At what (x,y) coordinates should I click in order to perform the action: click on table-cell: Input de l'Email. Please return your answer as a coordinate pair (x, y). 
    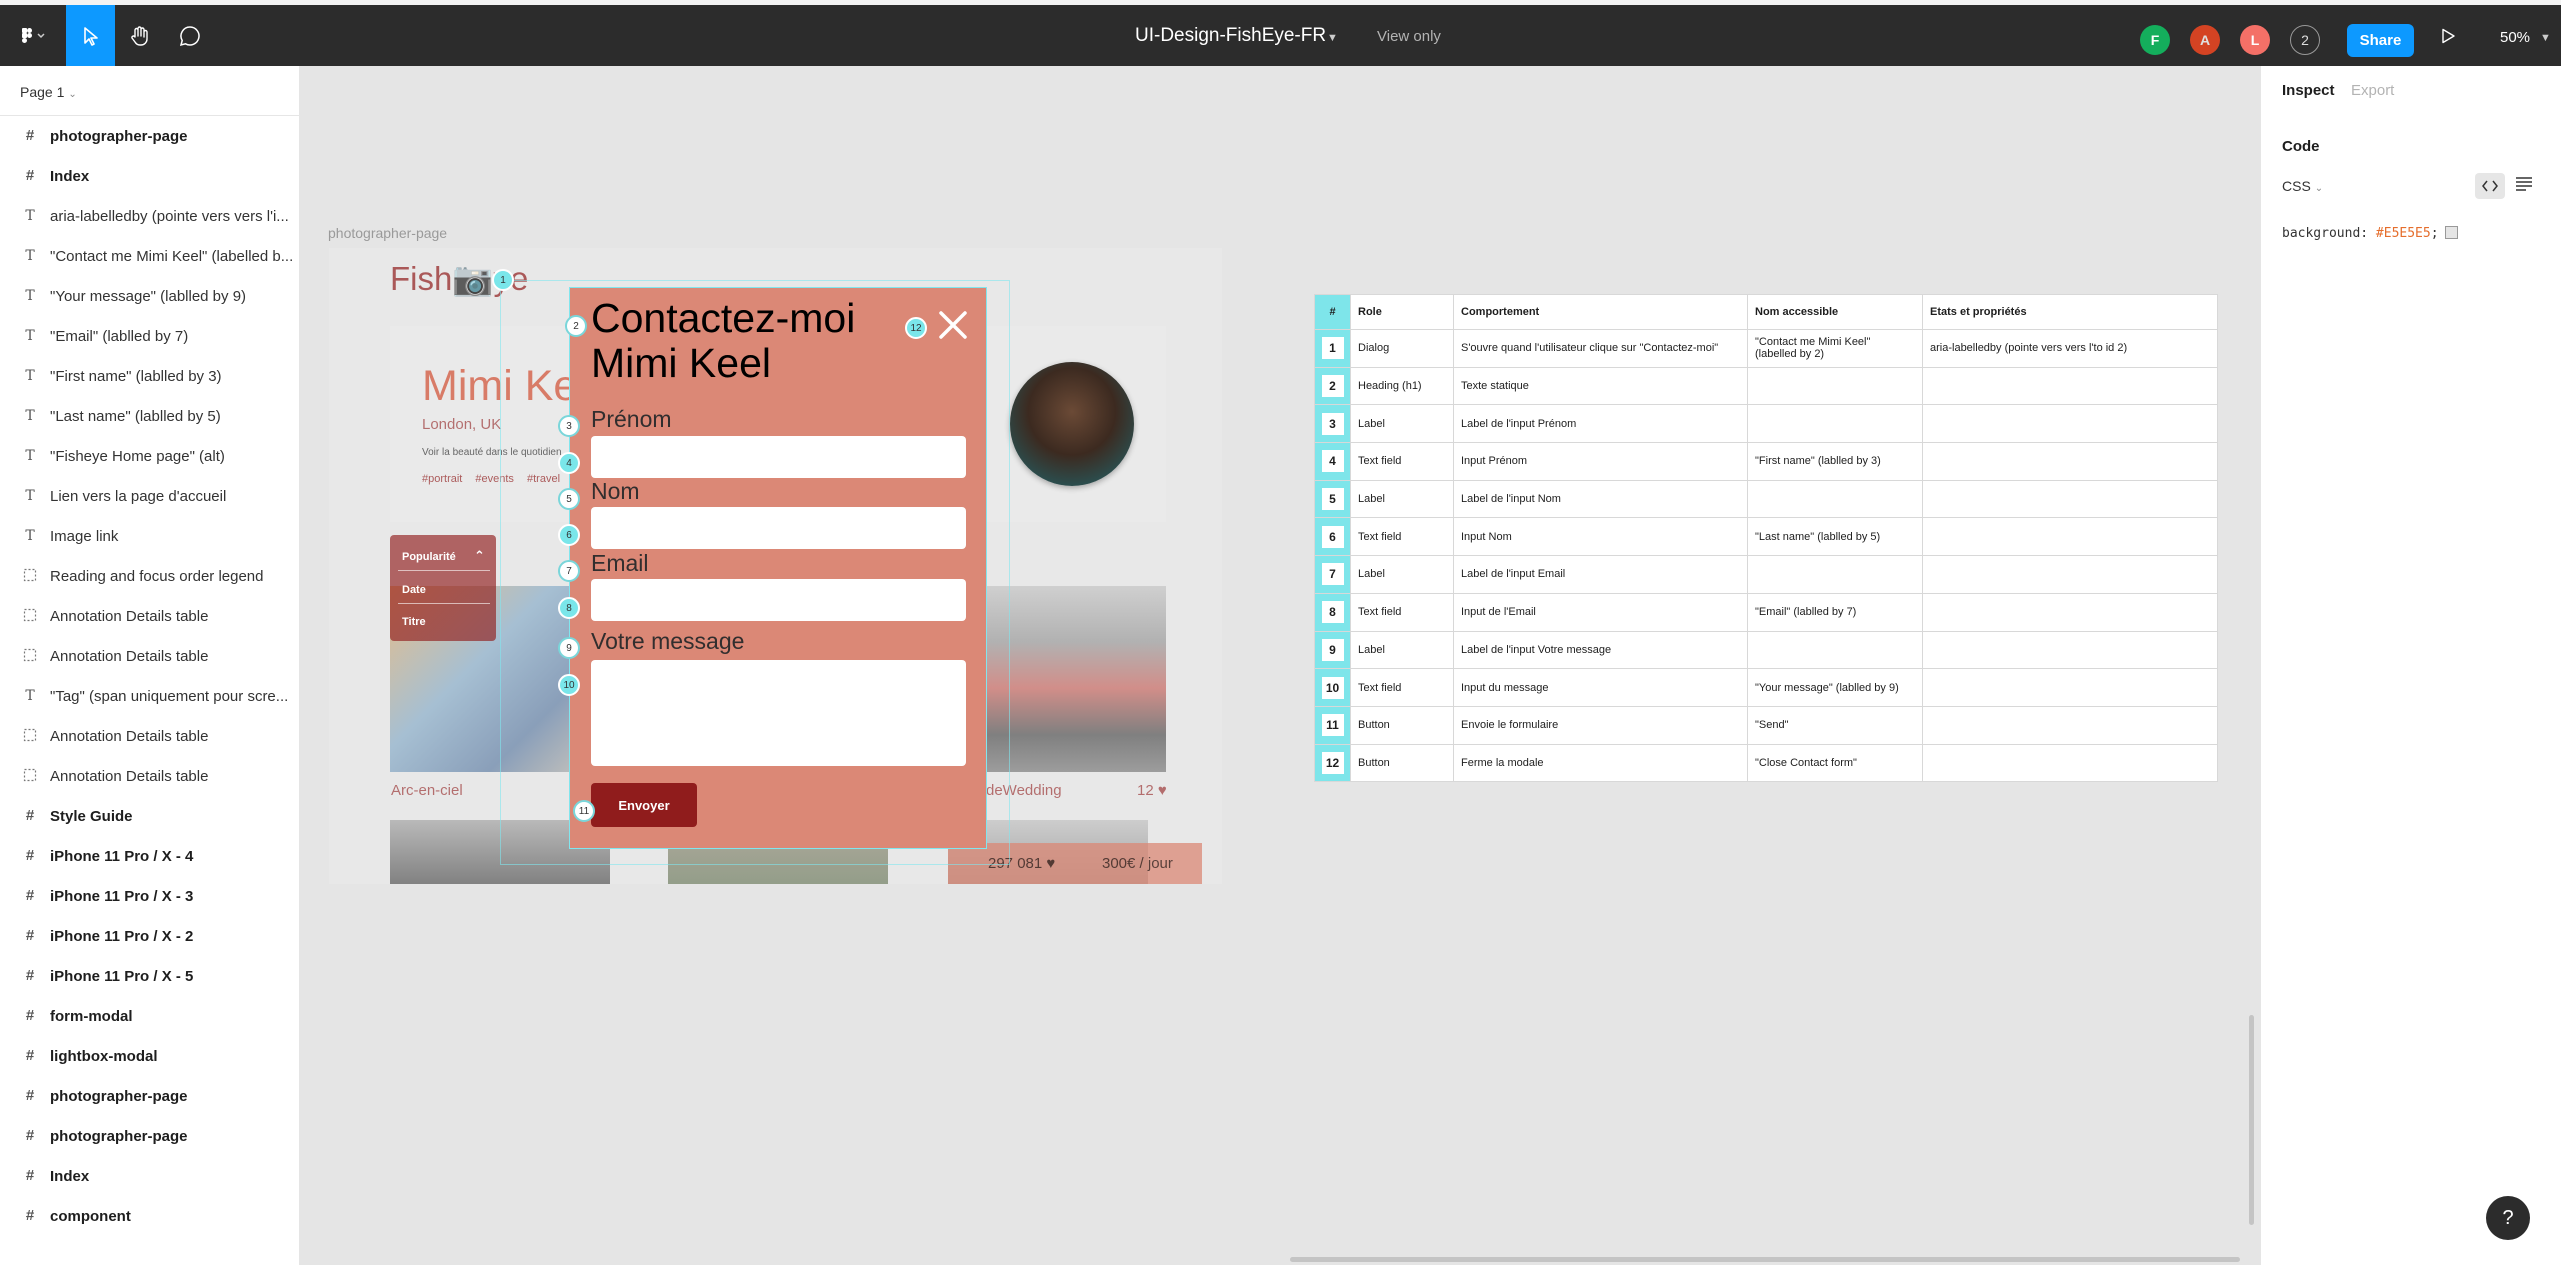
    Looking at the image, I should click on (1600, 612).